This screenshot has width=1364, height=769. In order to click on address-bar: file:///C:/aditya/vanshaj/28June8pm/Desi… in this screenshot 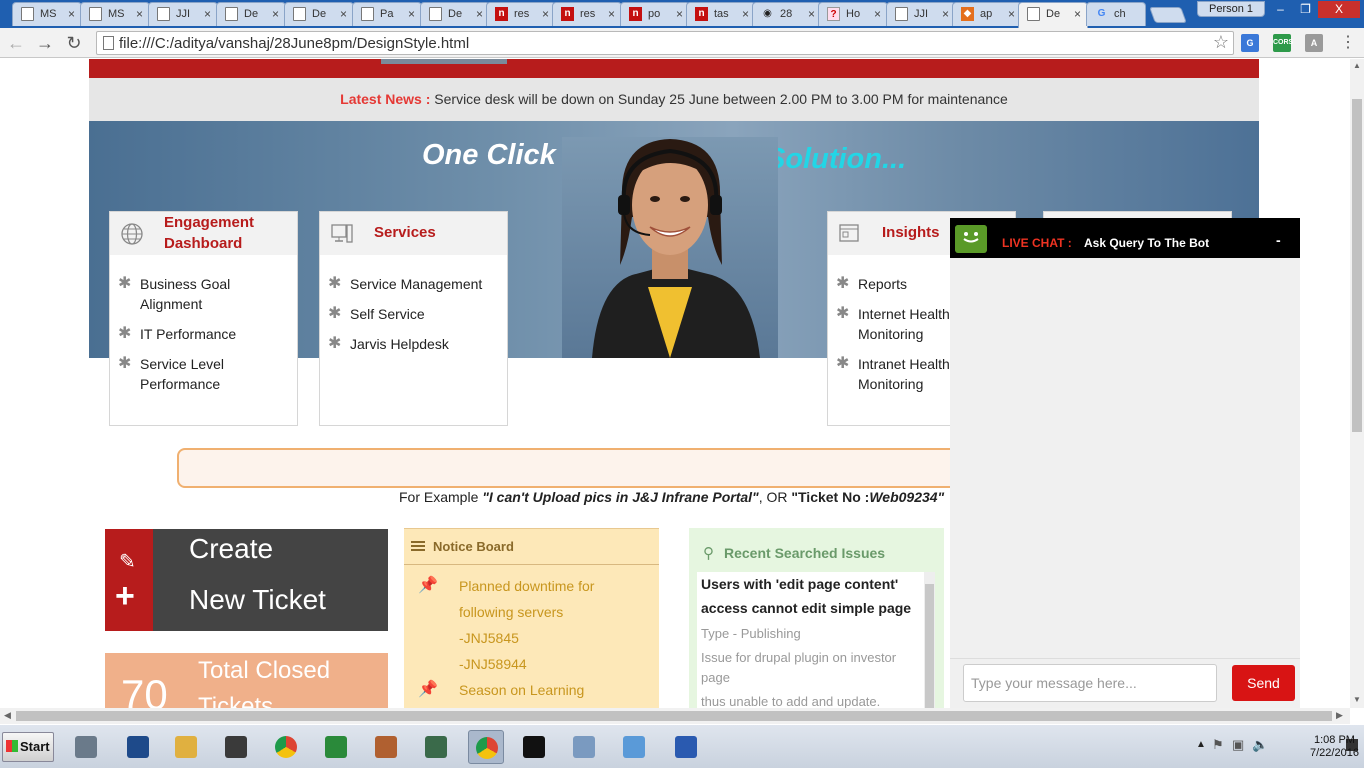, I will do `click(665, 43)`.